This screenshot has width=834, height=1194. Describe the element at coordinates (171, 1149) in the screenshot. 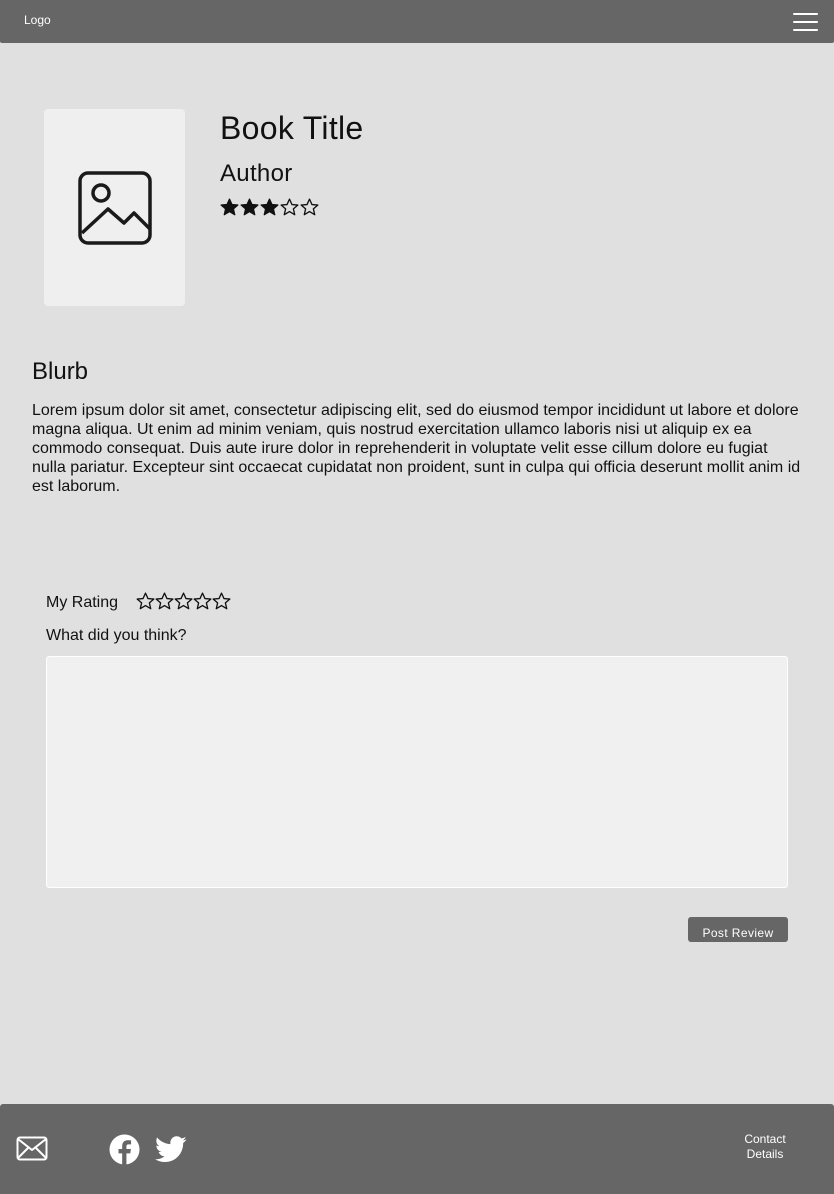

I see `twitter-icon` at that location.